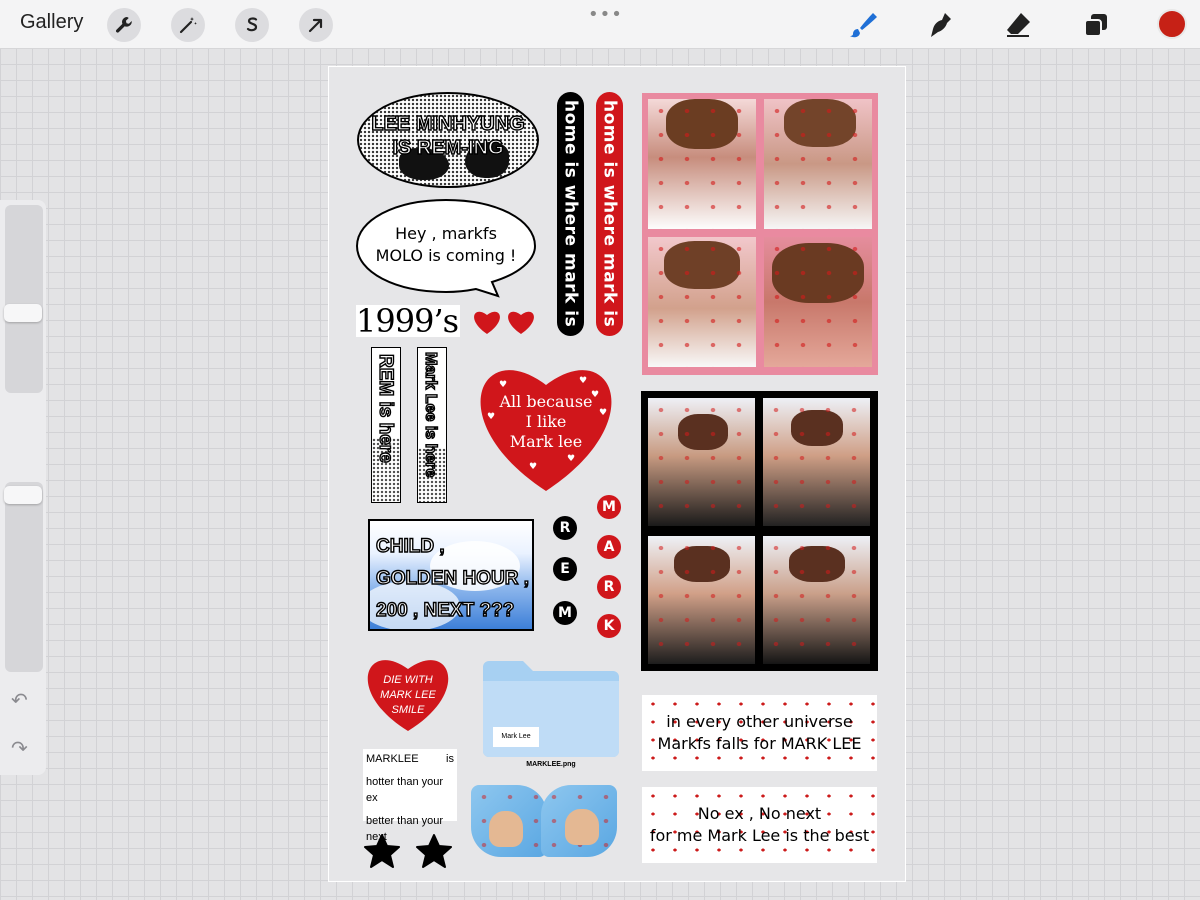  Describe the element at coordinates (862, 25) in the screenshot. I see `brush-icon` at that location.